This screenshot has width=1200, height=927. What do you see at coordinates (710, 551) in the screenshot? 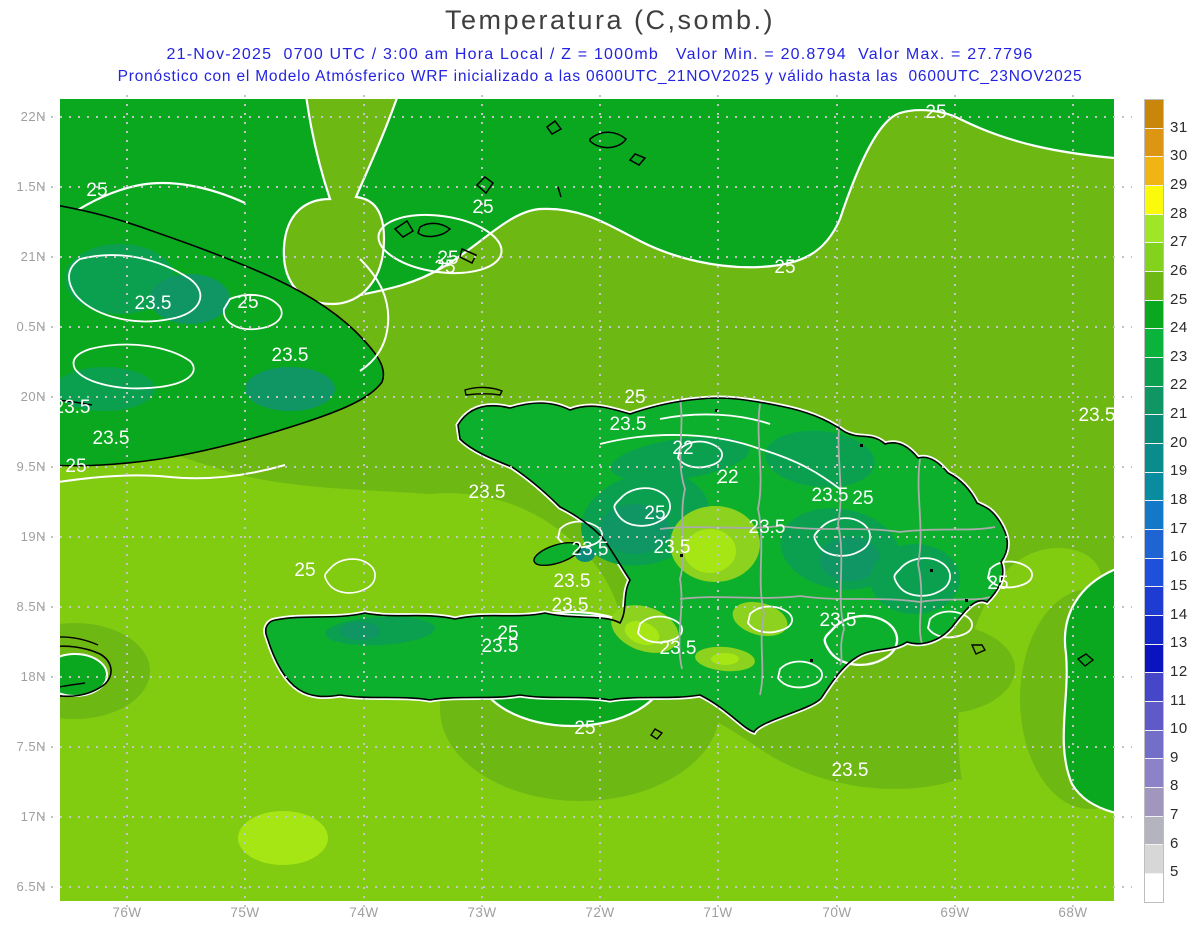
I see `valley-cibao-core` at bounding box center [710, 551].